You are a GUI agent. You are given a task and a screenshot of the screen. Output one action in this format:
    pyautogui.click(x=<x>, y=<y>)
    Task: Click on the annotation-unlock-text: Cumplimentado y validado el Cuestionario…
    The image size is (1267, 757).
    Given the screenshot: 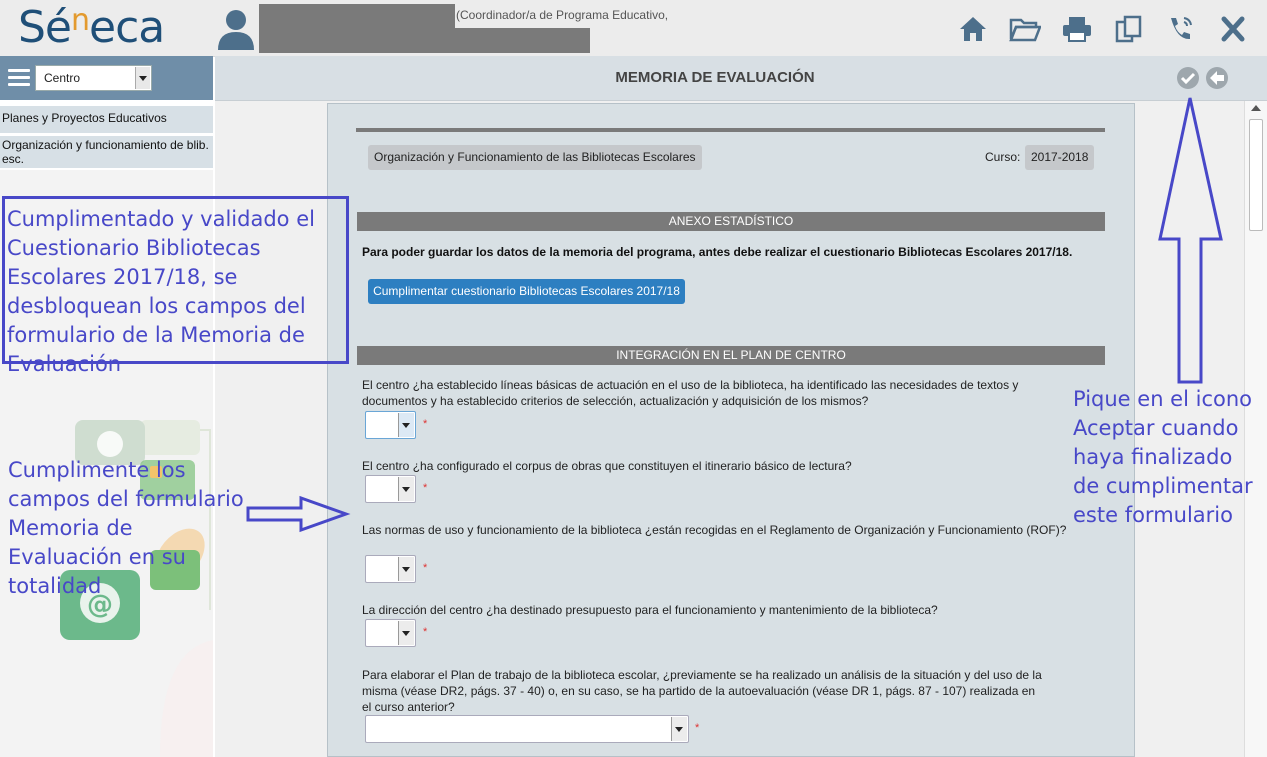 What is the action you would take?
    pyautogui.click(x=161, y=291)
    